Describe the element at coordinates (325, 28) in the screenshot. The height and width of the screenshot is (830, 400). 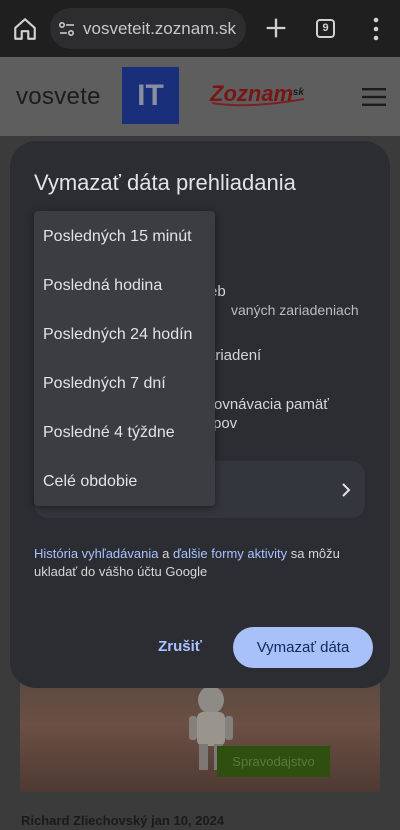
I see `tab-switcher-button: 9` at that location.